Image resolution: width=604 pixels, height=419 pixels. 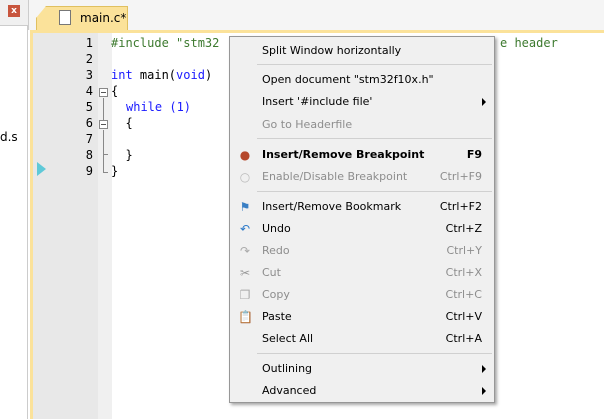 I want to click on code-line-5: while (1), so click(x=158, y=107).